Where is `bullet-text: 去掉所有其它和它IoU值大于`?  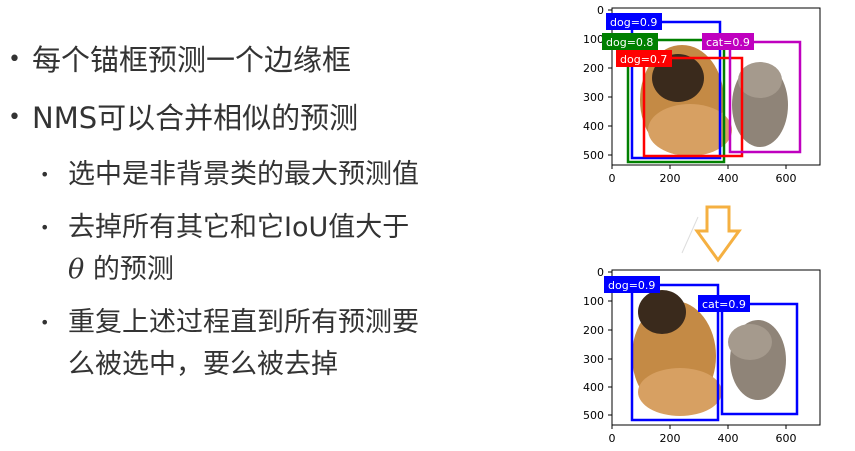 bullet-text: 去掉所有其它和它IoU值大于 is located at coordinates (239, 227).